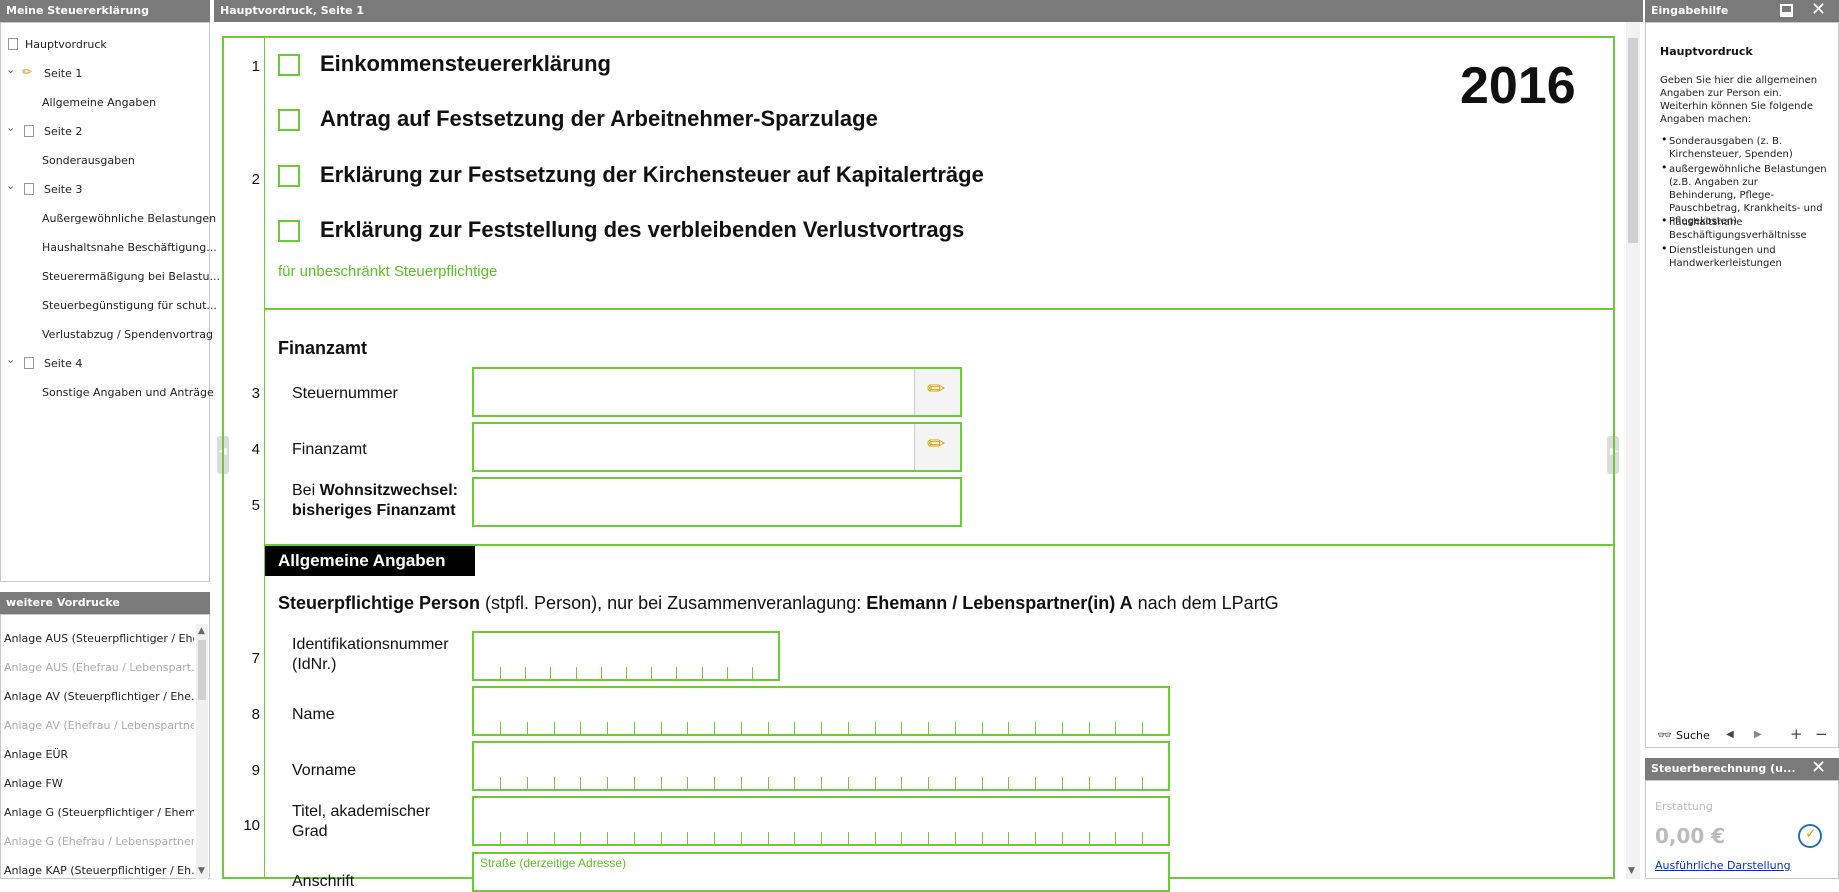 This screenshot has height=892, width=1839. What do you see at coordinates (99, 783) in the screenshot?
I see `list-item: Anlage FW` at bounding box center [99, 783].